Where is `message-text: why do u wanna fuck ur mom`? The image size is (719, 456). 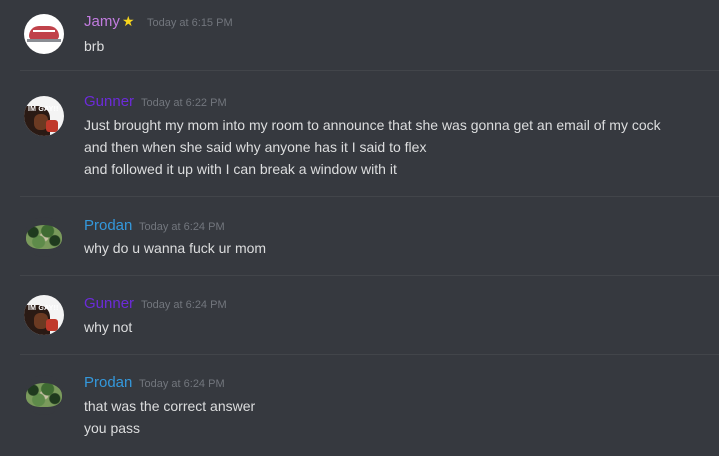
message-text: why do u wanna fuck ur mom is located at coordinates (175, 248).